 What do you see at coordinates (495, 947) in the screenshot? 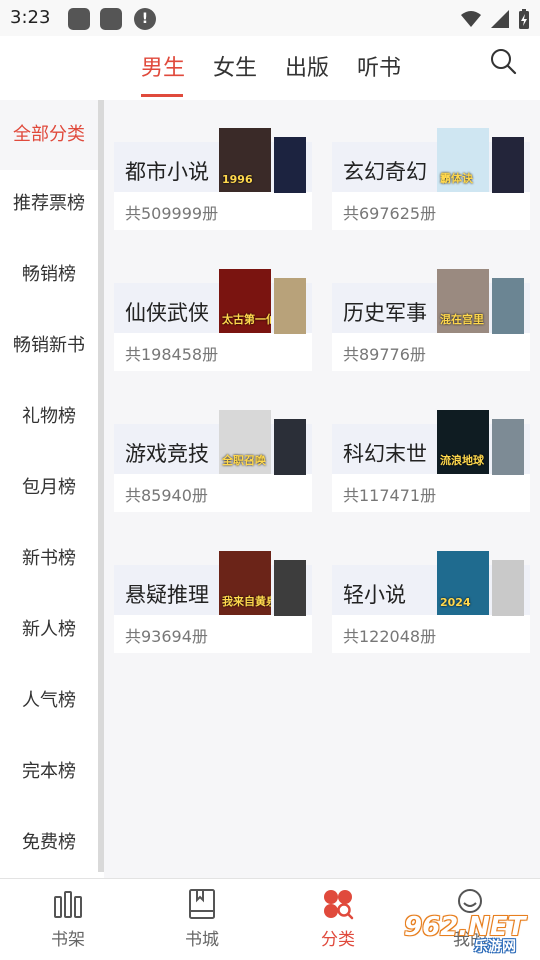
I see `watermark-subtitle: 乐游网` at bounding box center [495, 947].